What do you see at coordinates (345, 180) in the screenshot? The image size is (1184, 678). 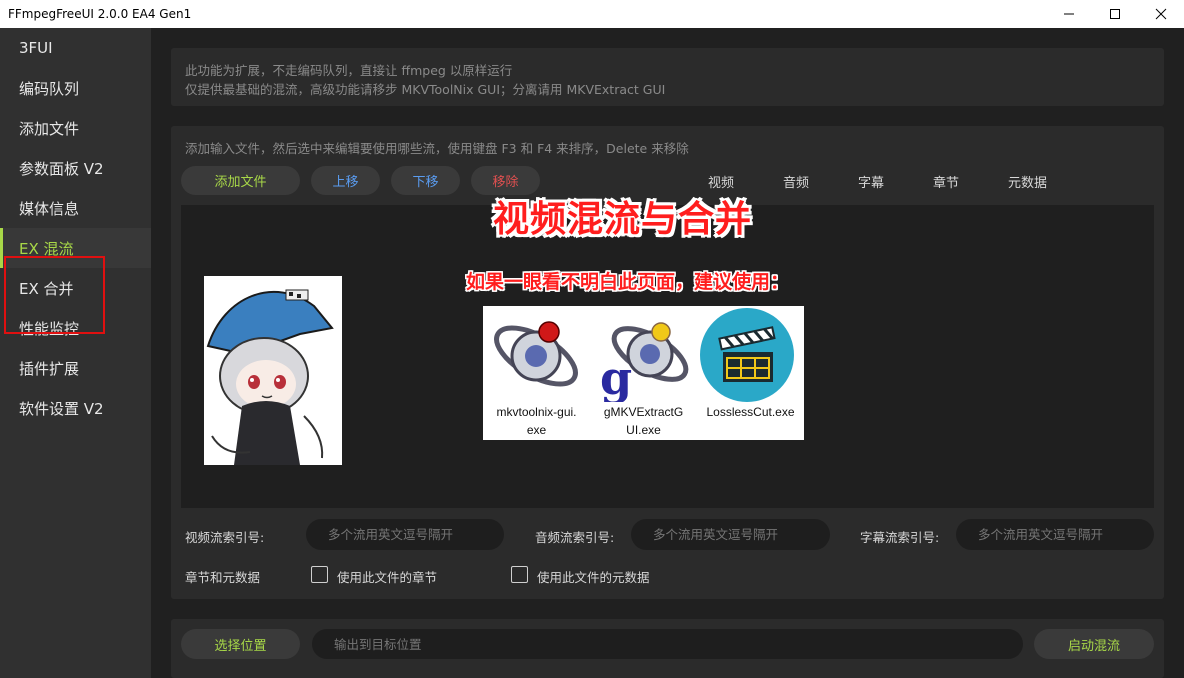 I see `move-up-button: 上移` at bounding box center [345, 180].